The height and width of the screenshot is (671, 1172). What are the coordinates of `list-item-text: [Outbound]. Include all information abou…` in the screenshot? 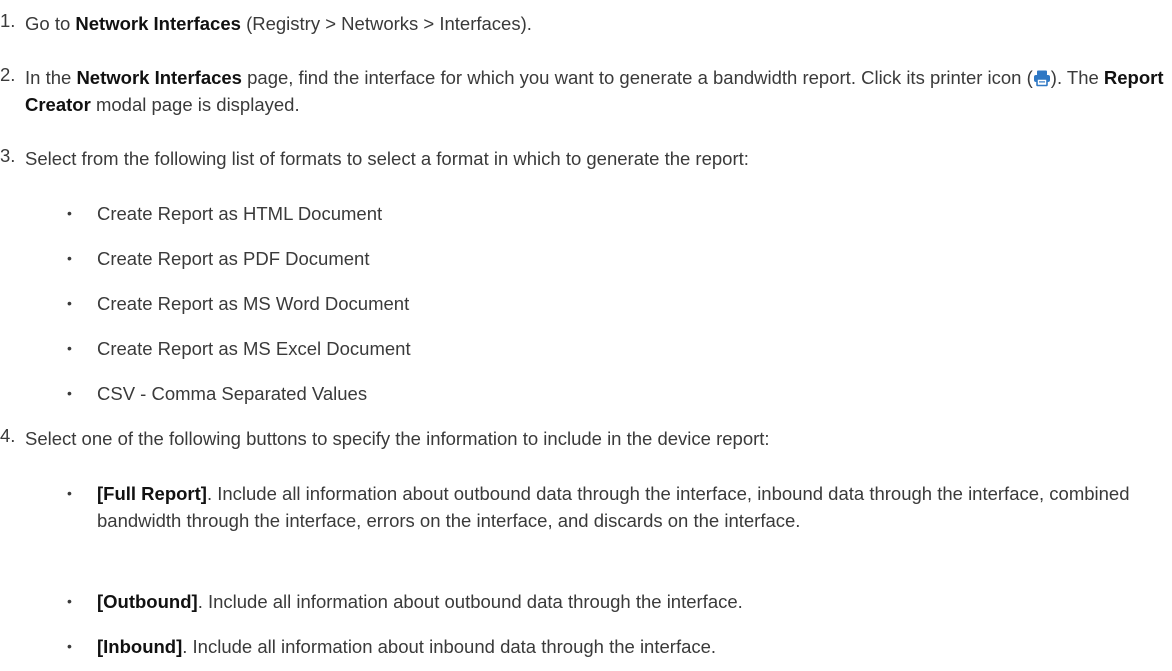 It's located at (630, 601).